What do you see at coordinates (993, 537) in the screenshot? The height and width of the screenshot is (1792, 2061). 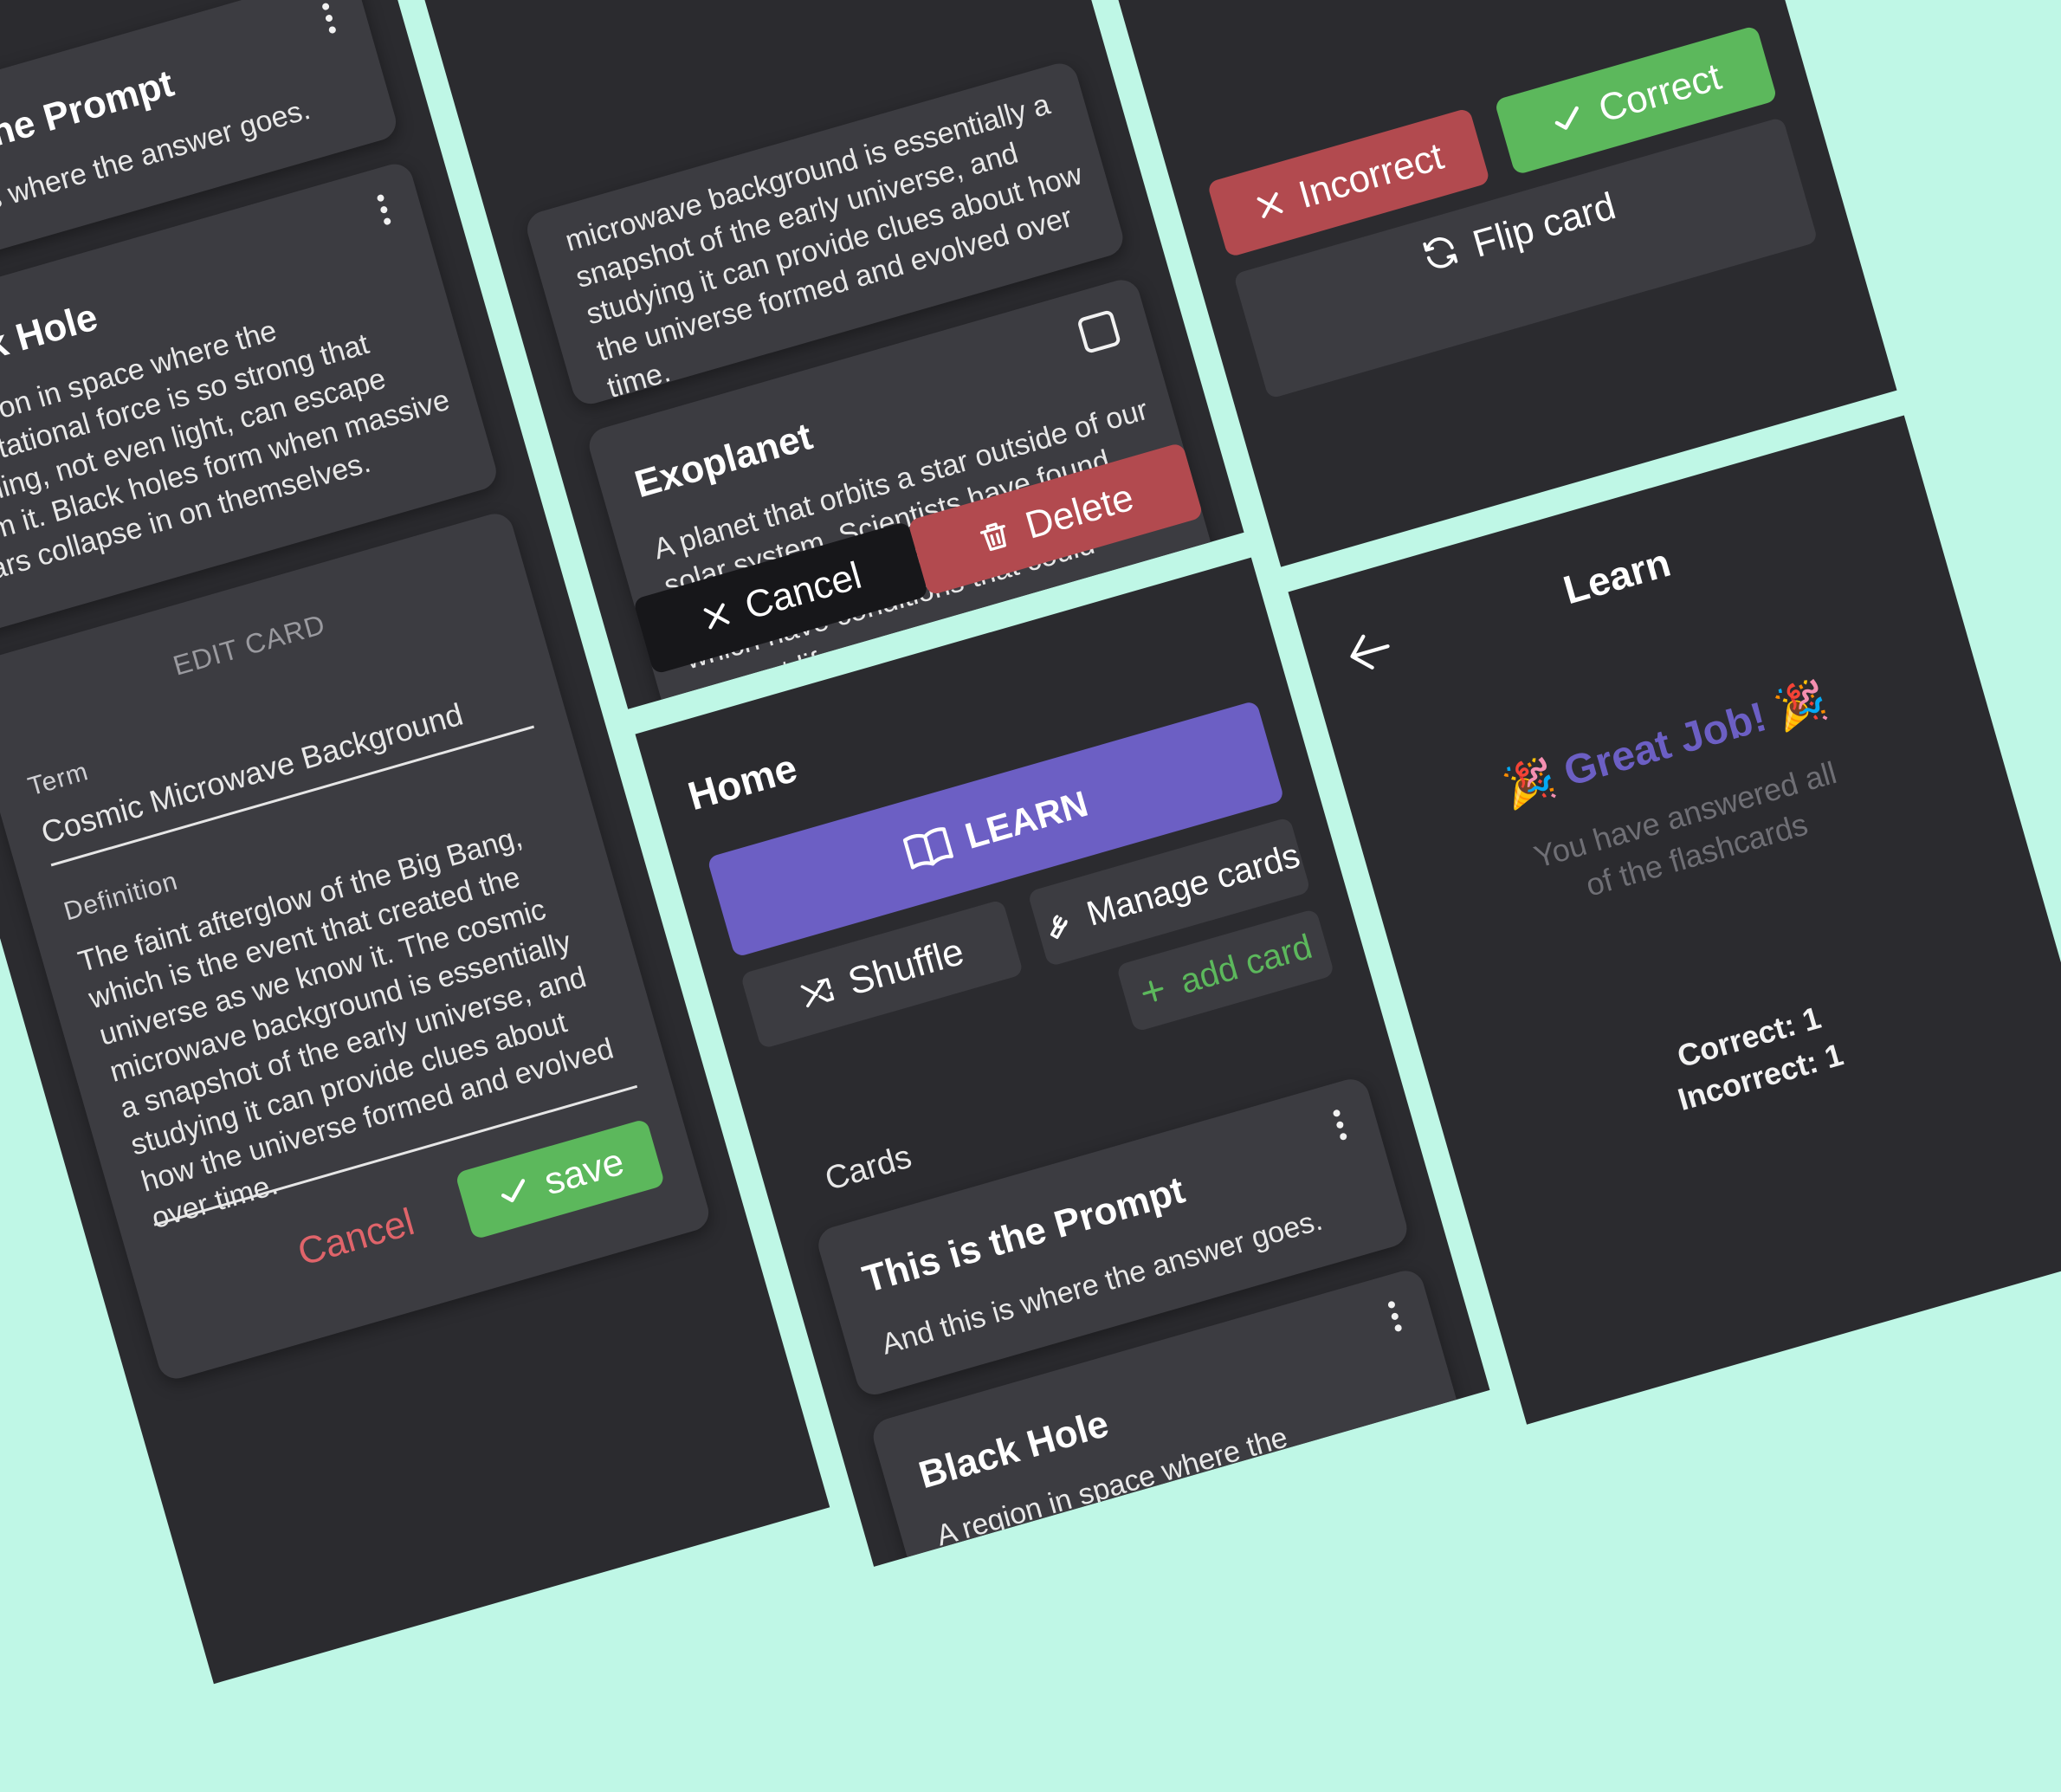 I see `trash-icon` at bounding box center [993, 537].